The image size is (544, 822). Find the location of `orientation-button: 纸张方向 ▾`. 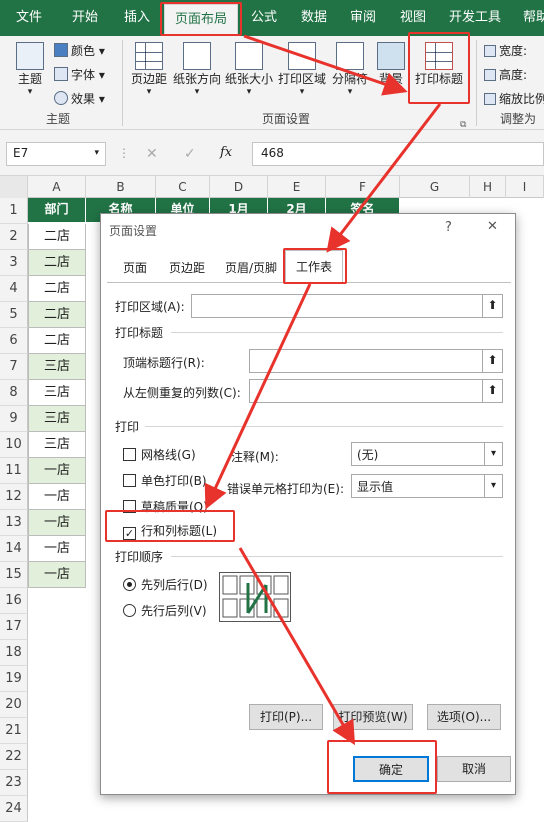

orientation-button: 纸张方向 ▾ is located at coordinates (197, 69).